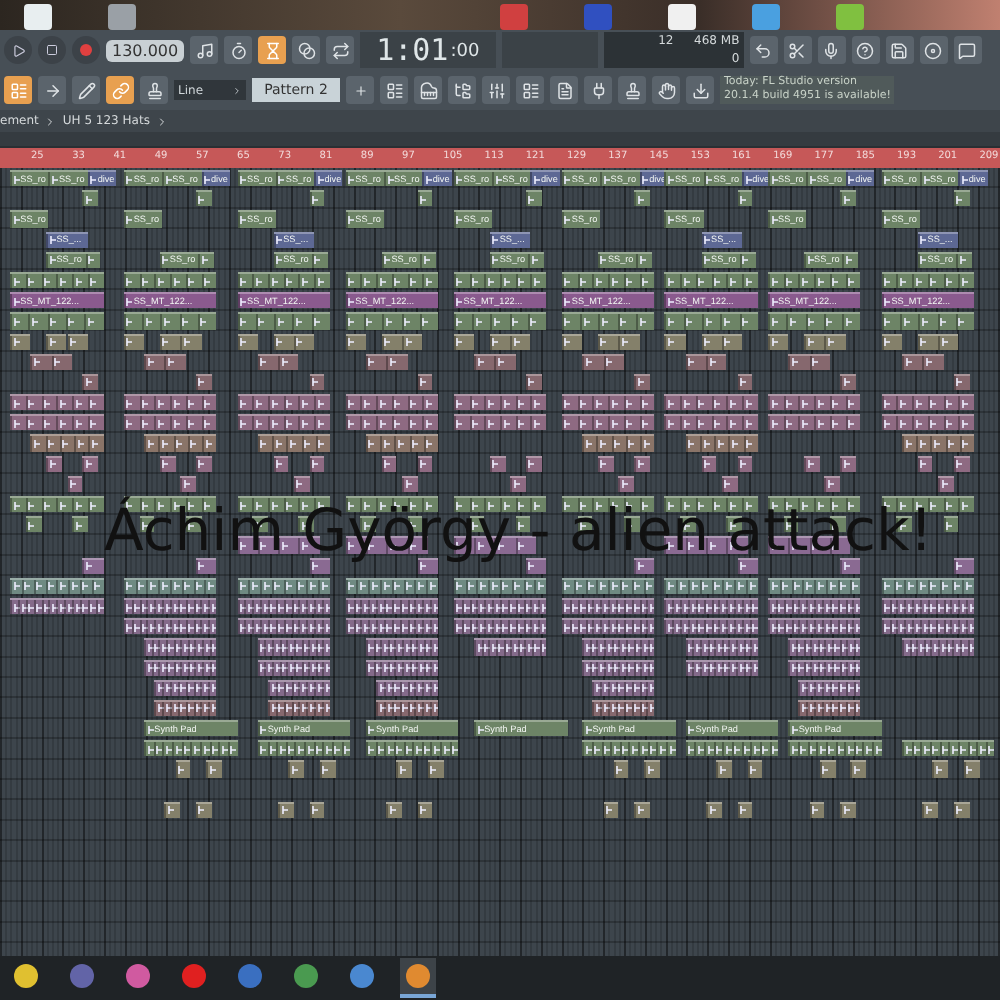 The image size is (1000, 1000). What do you see at coordinates (145, 50) in the screenshot?
I see `tempo-field: 130.000` at bounding box center [145, 50].